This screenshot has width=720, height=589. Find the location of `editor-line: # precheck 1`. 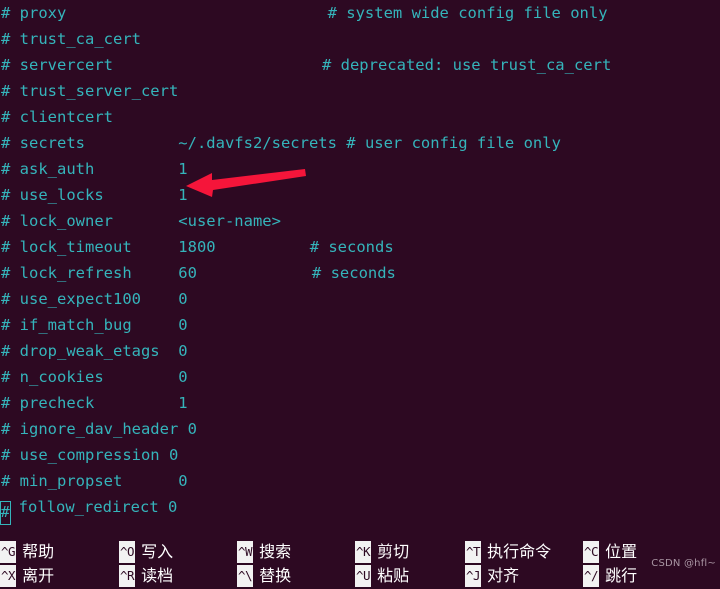

editor-line: # precheck 1 is located at coordinates (360, 403).